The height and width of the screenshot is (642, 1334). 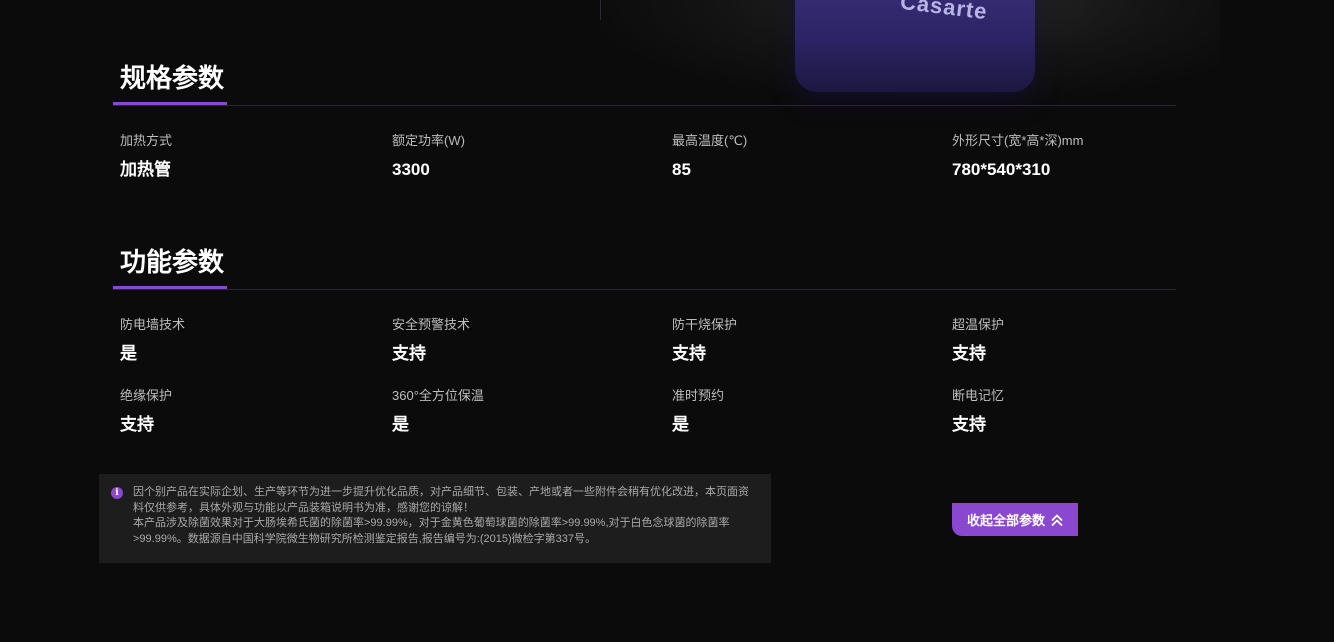 What do you see at coordinates (170, 287) in the screenshot?
I see `function-section-underline` at bounding box center [170, 287].